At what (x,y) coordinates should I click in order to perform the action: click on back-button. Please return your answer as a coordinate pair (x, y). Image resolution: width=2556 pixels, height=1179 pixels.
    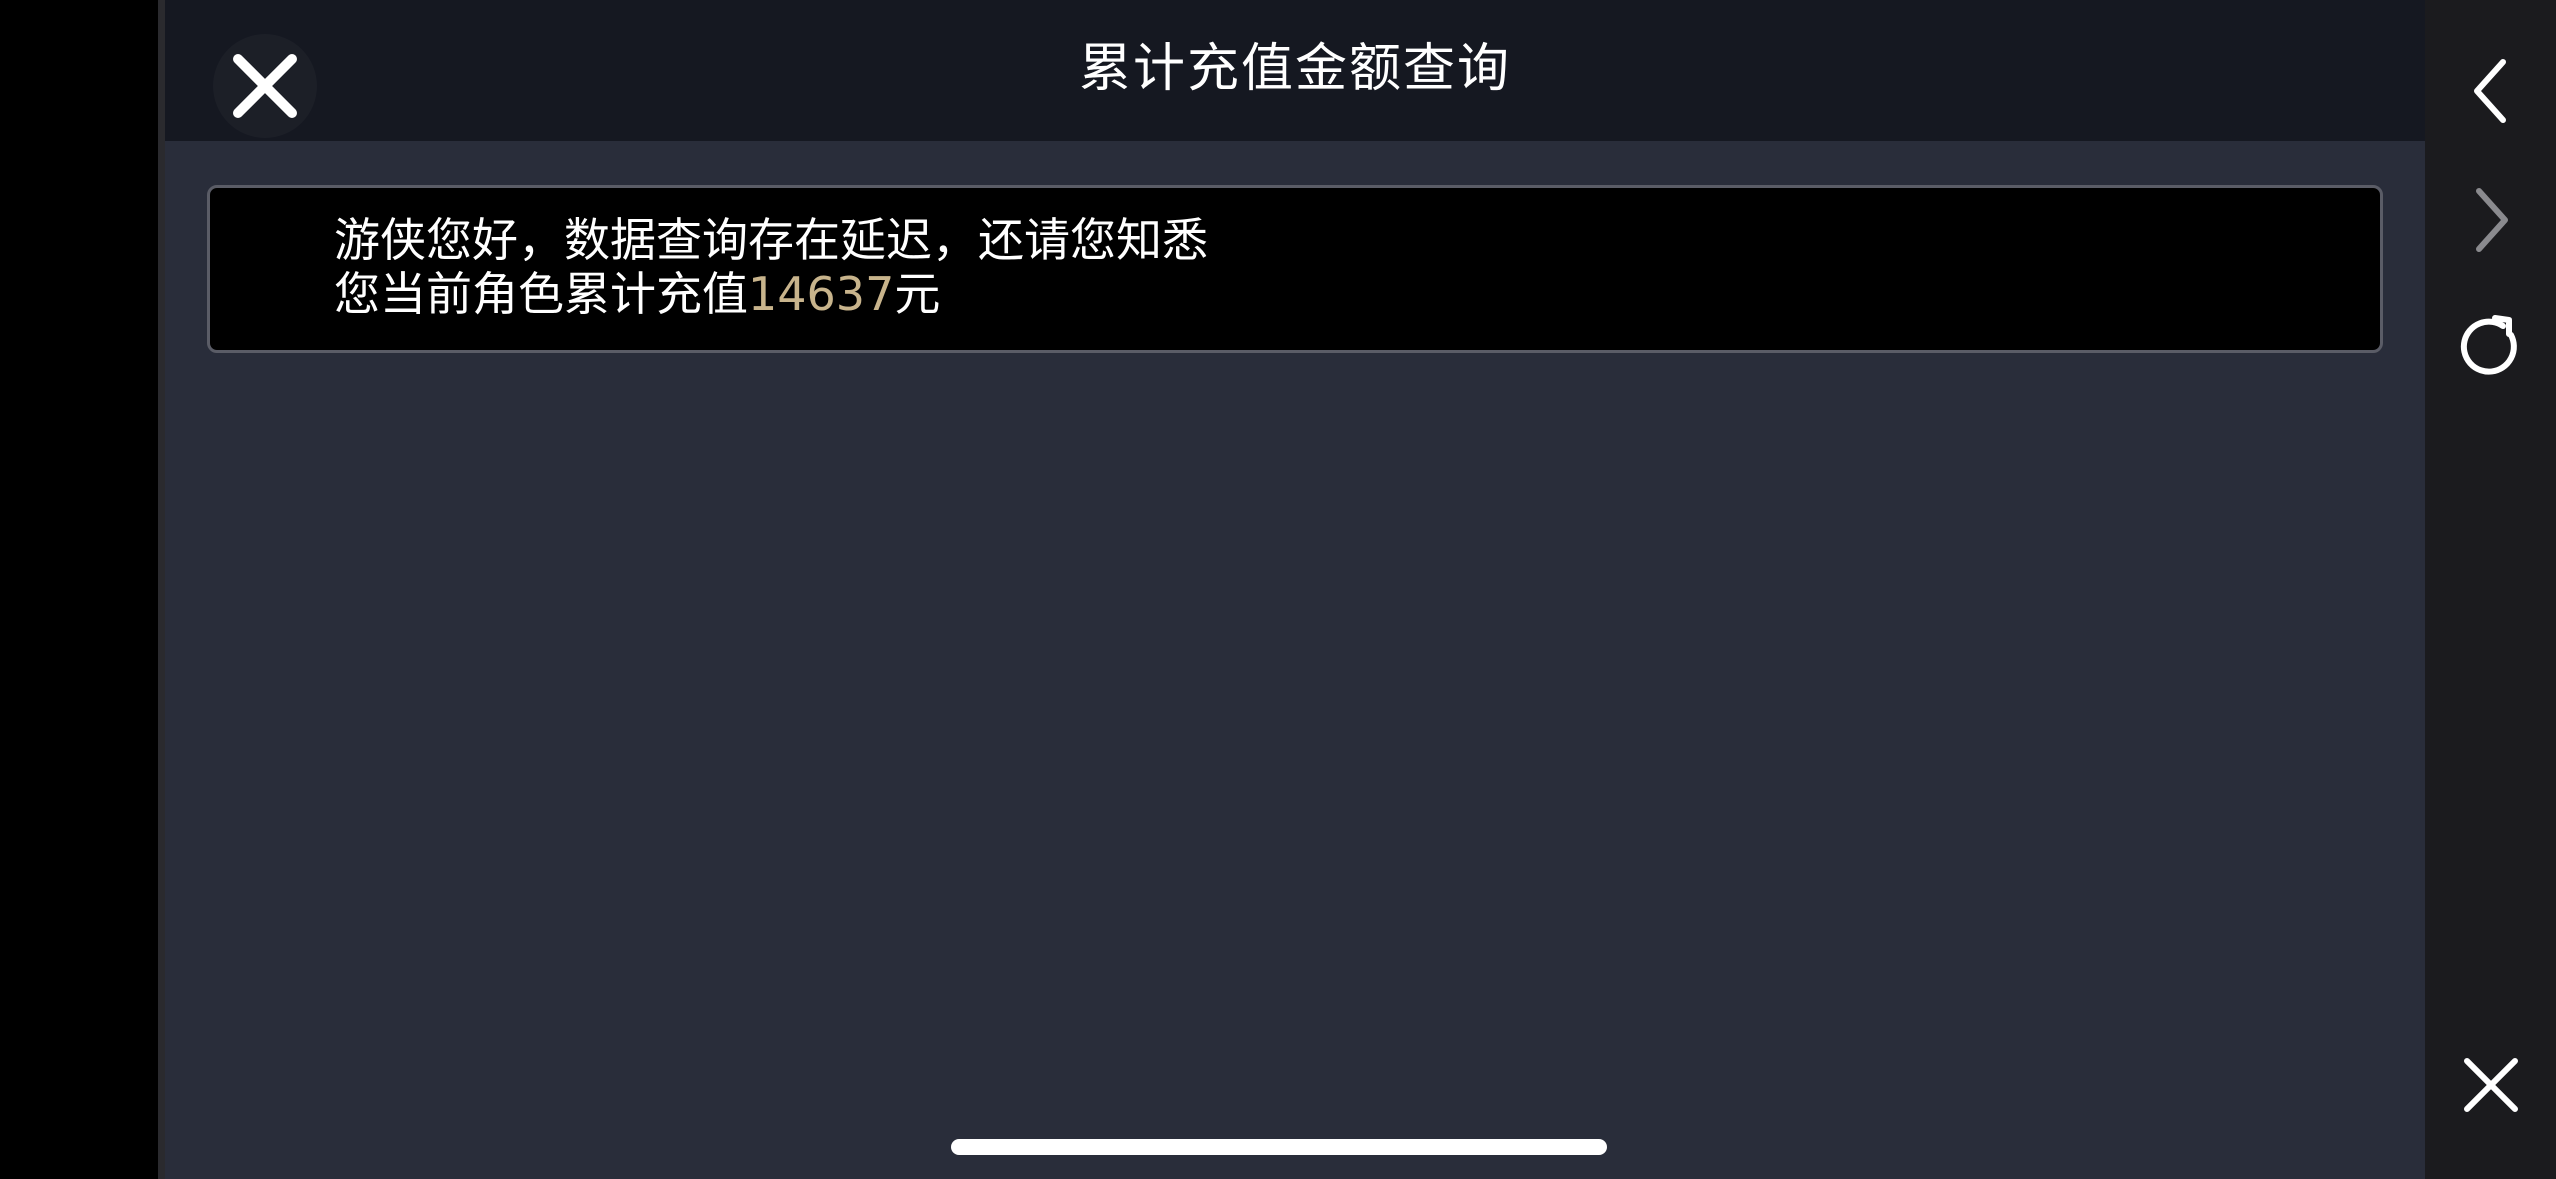
    Looking at the image, I should click on (2490, 91).